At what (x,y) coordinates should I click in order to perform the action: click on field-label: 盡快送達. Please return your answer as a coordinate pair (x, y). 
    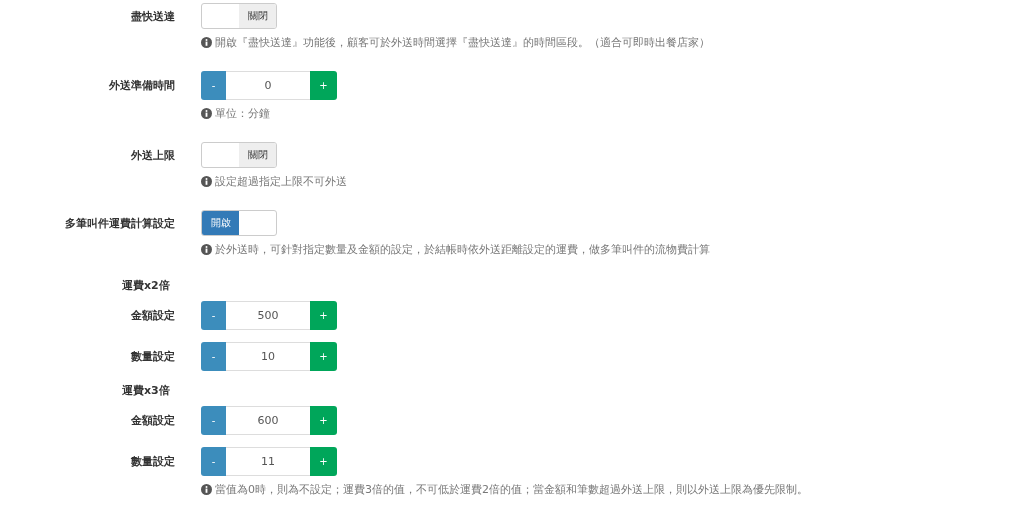
    Looking at the image, I should click on (153, 16).